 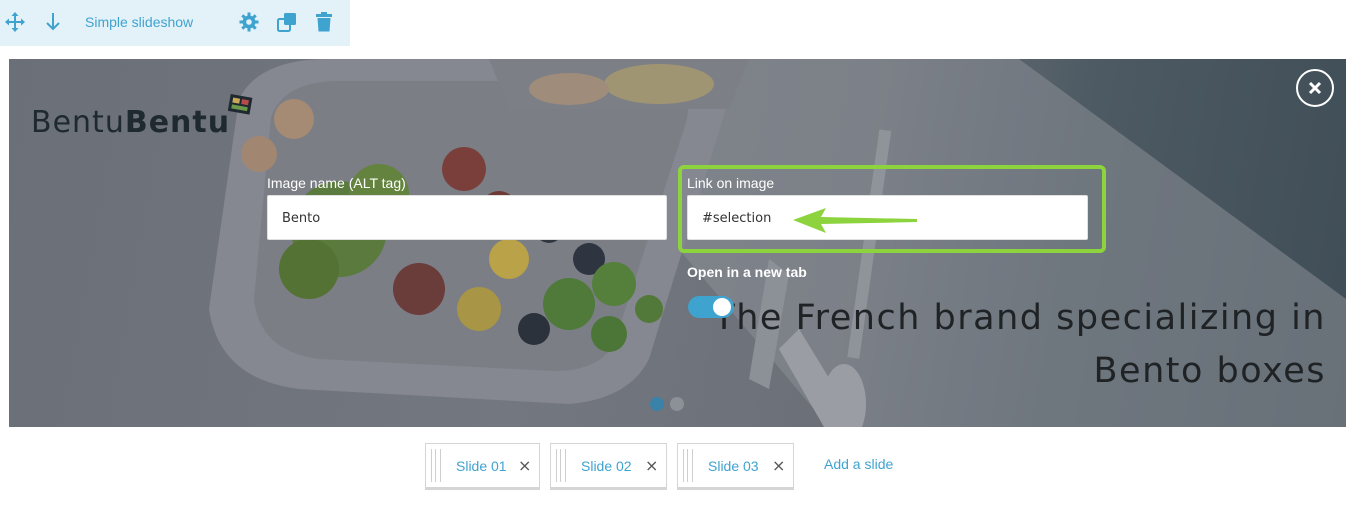 I want to click on arrow-down-icon, so click(x=53, y=22).